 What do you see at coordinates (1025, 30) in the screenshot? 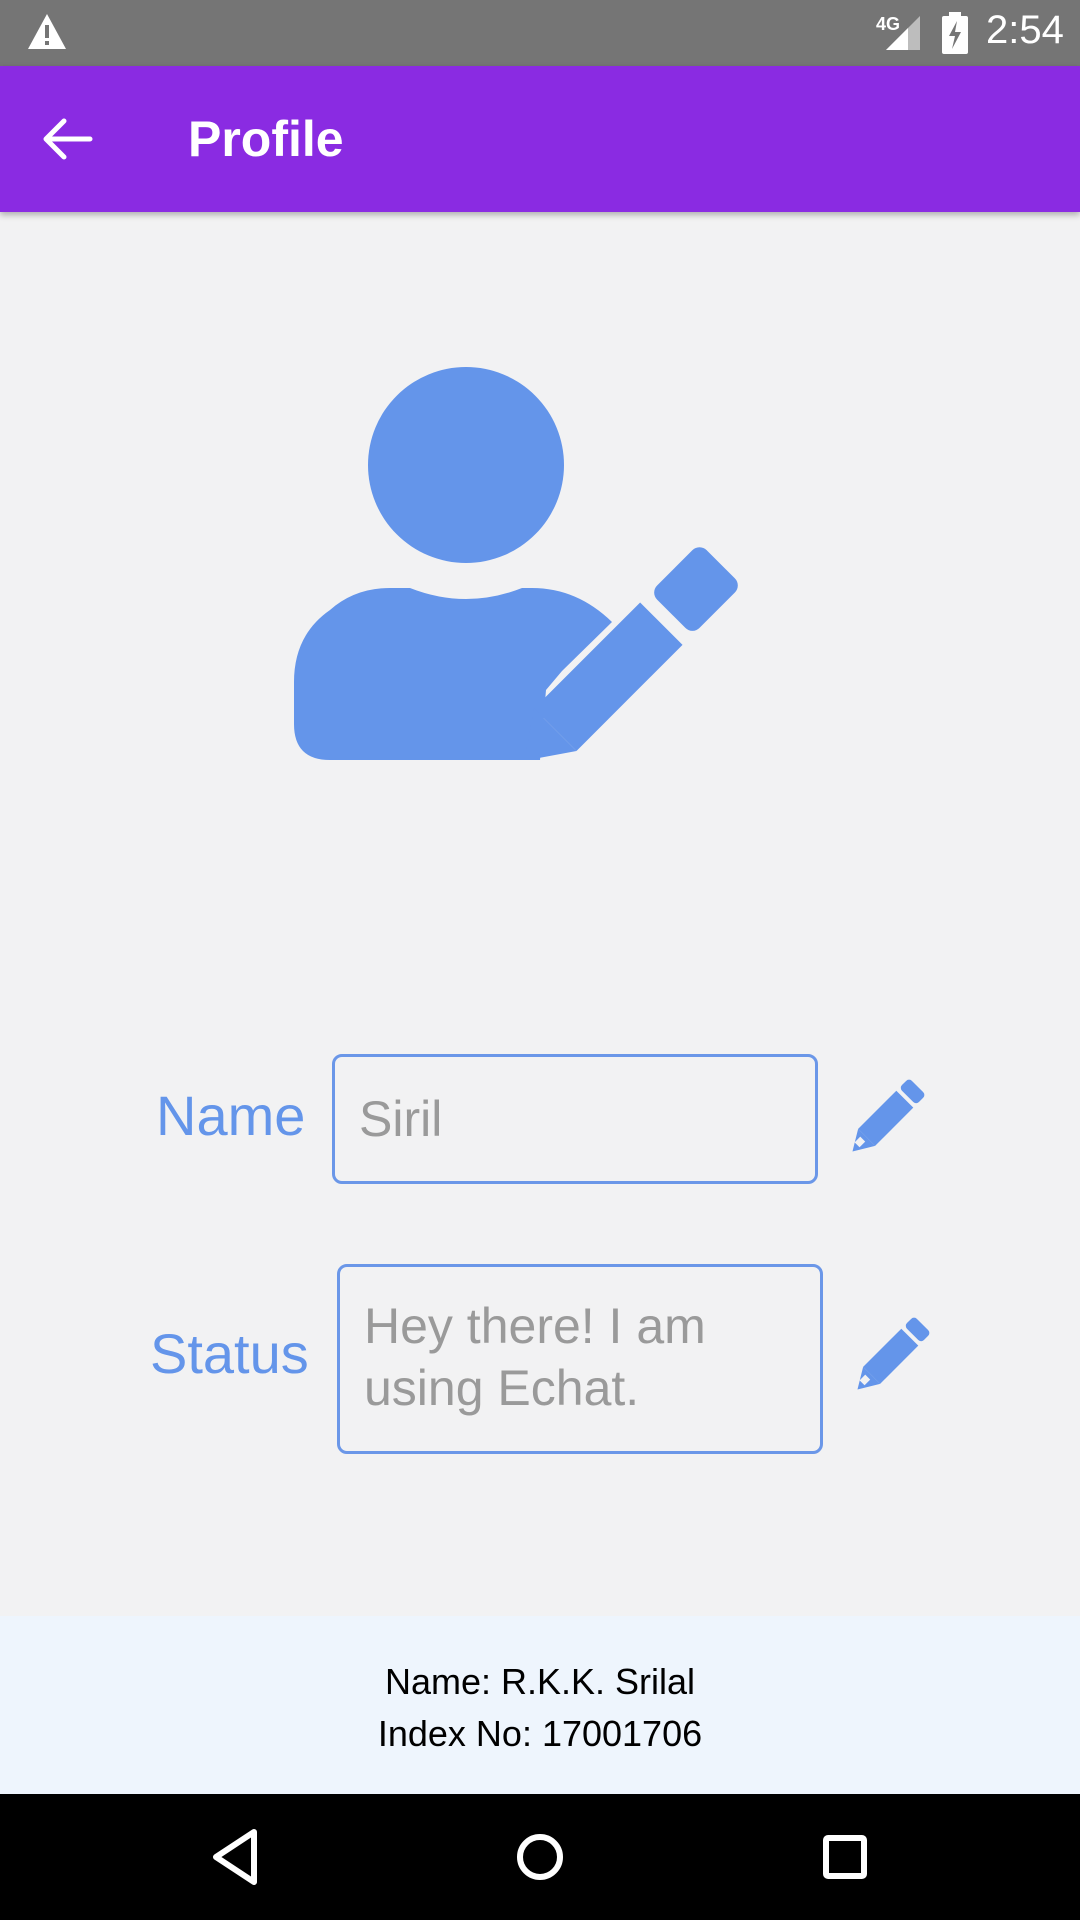
I see `clock: 2:54` at bounding box center [1025, 30].